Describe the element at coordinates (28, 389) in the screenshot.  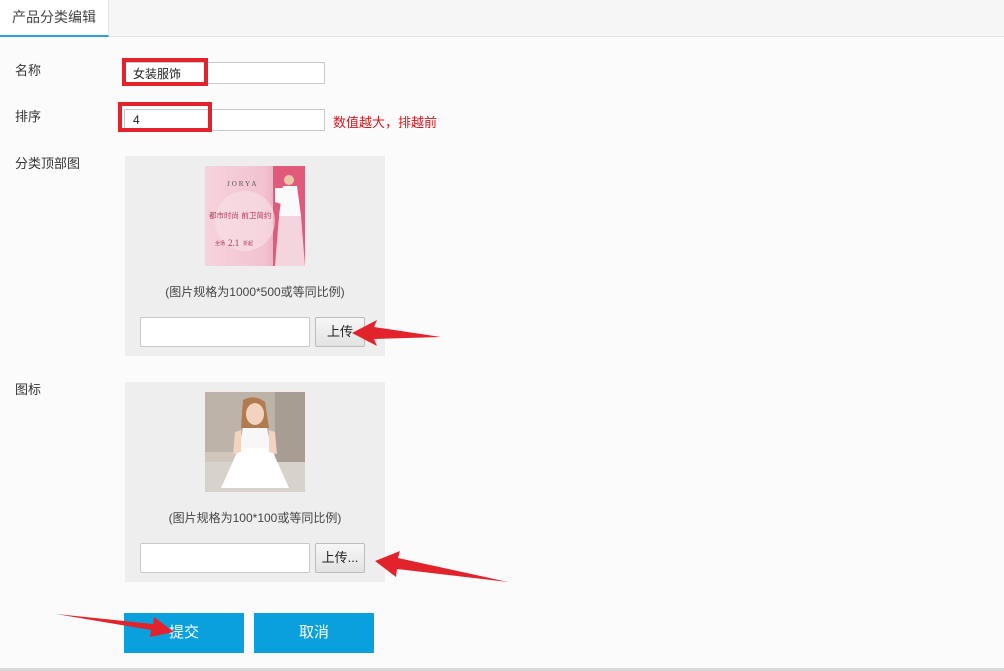
I see `icon-label: 图标` at that location.